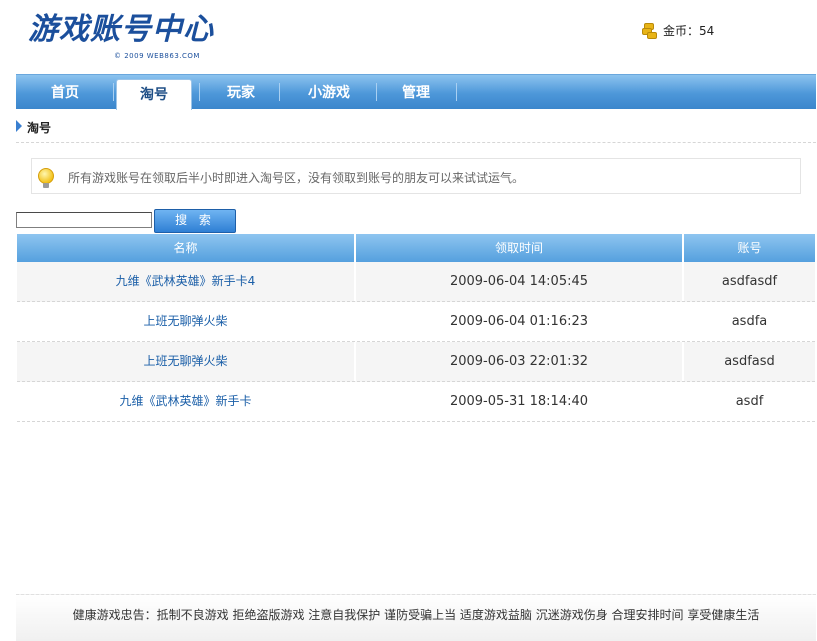 This screenshot has width=817, height=641. I want to click on notice-box: 所有游戏账号在领取后半小时即进入淘号区，没有领取到账号的朋友可以来试试运气。, so click(416, 176).